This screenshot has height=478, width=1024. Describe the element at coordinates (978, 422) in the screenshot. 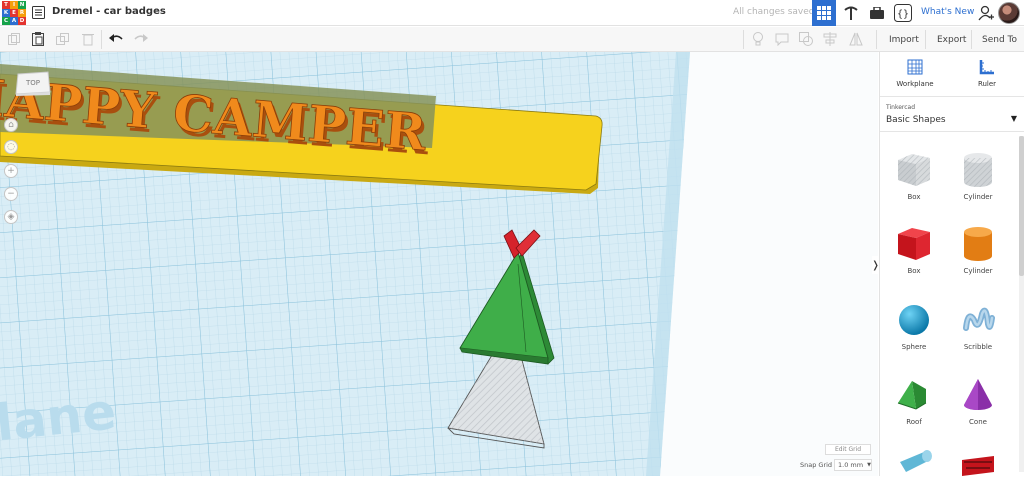

I see `shape-label: Cone` at that location.